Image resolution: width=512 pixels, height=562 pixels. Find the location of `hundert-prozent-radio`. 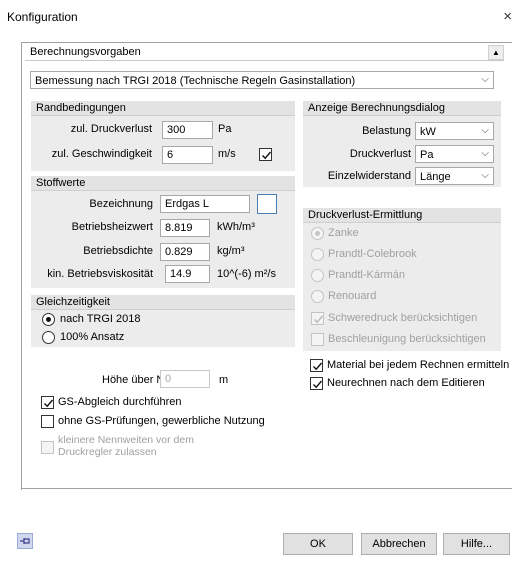

hundert-prozent-radio is located at coordinates (48, 337).